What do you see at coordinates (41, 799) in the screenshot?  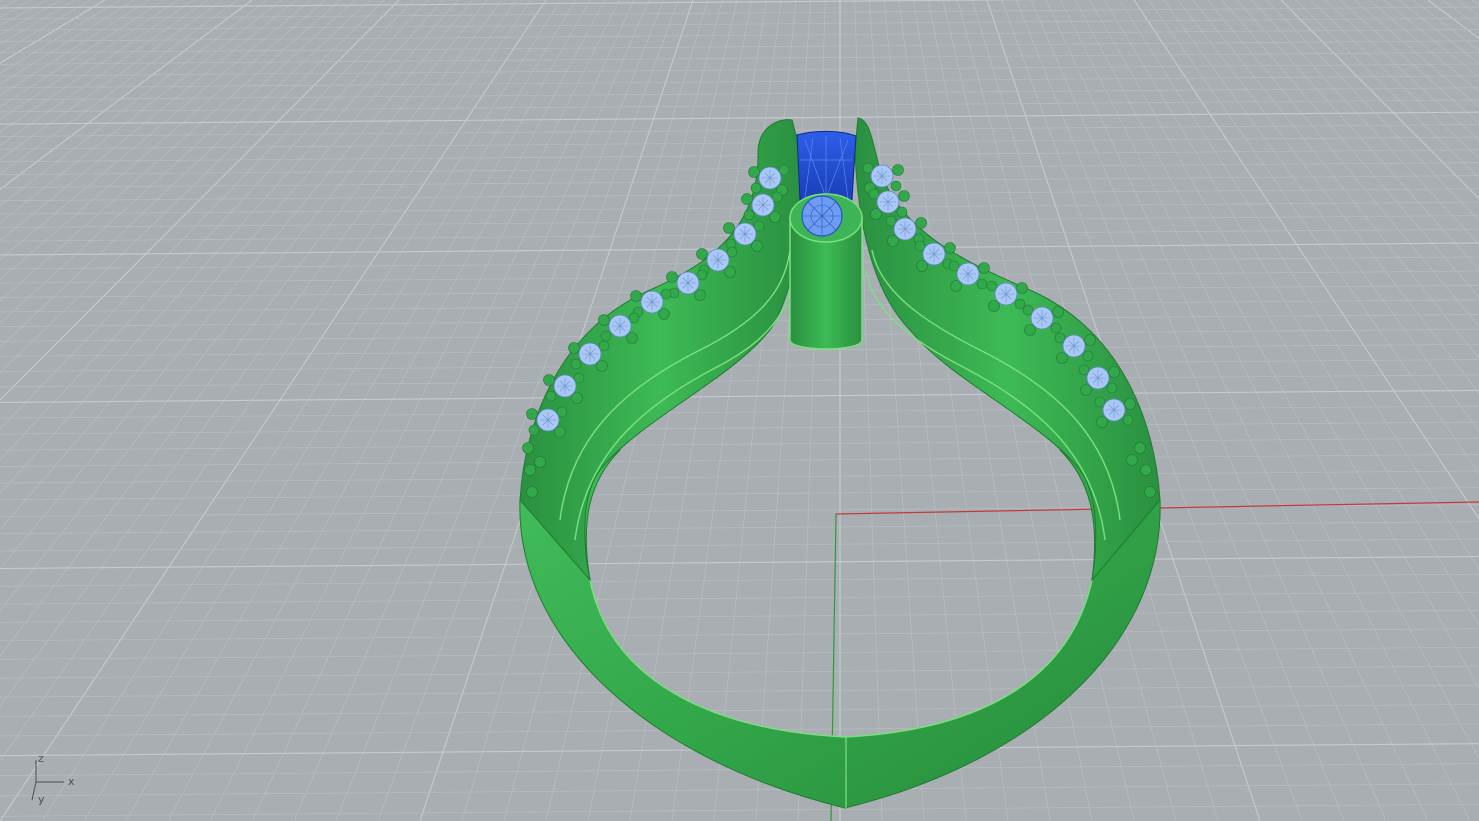 I see `axis-gizmo-y-label: y` at bounding box center [41, 799].